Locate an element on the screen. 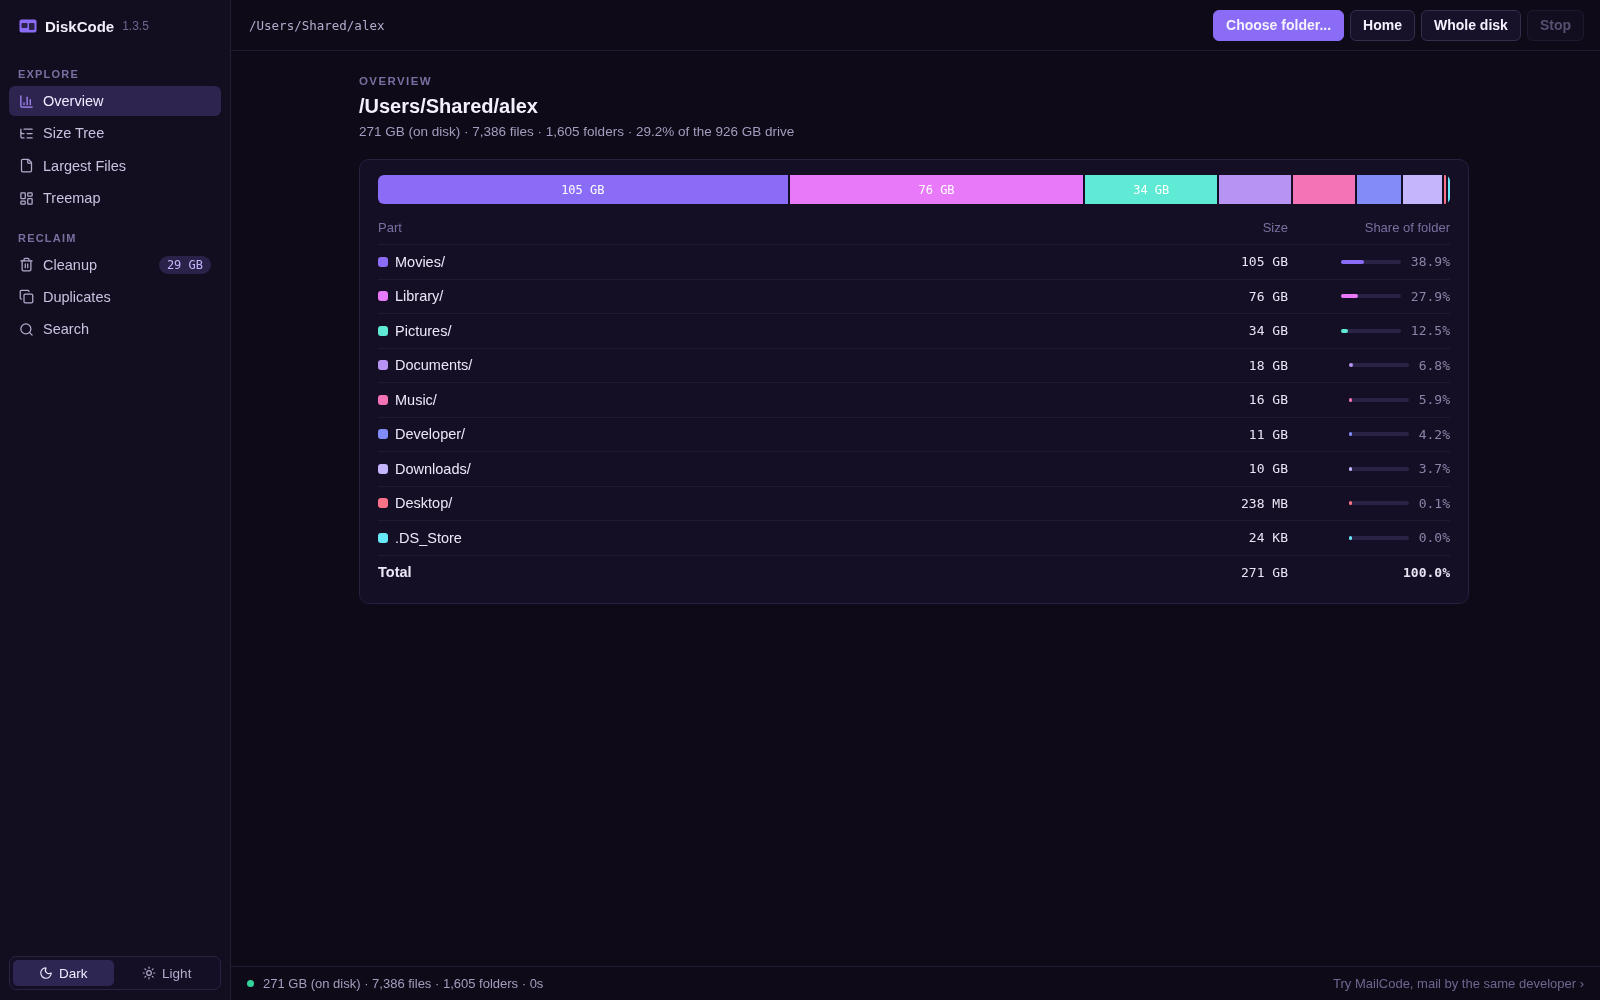 The image size is (1600, 1000). list-tree-icon is located at coordinates (26, 133).